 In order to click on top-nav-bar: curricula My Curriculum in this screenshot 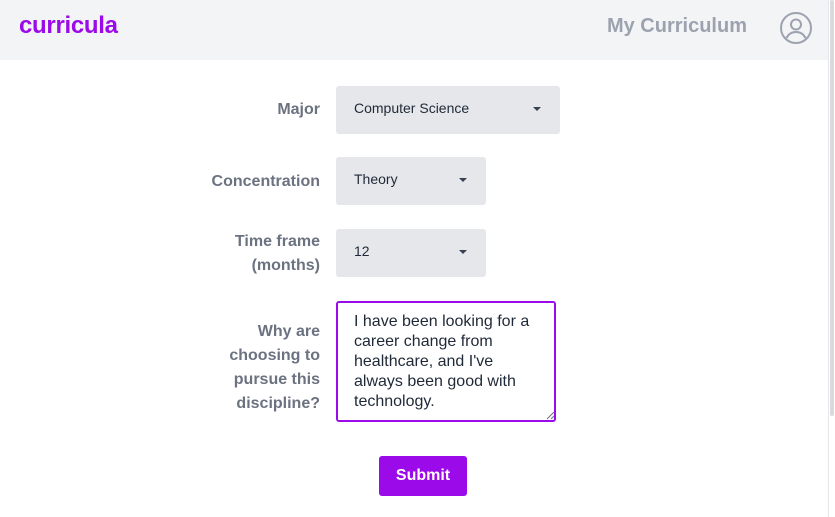, I will do `click(414, 30)`.